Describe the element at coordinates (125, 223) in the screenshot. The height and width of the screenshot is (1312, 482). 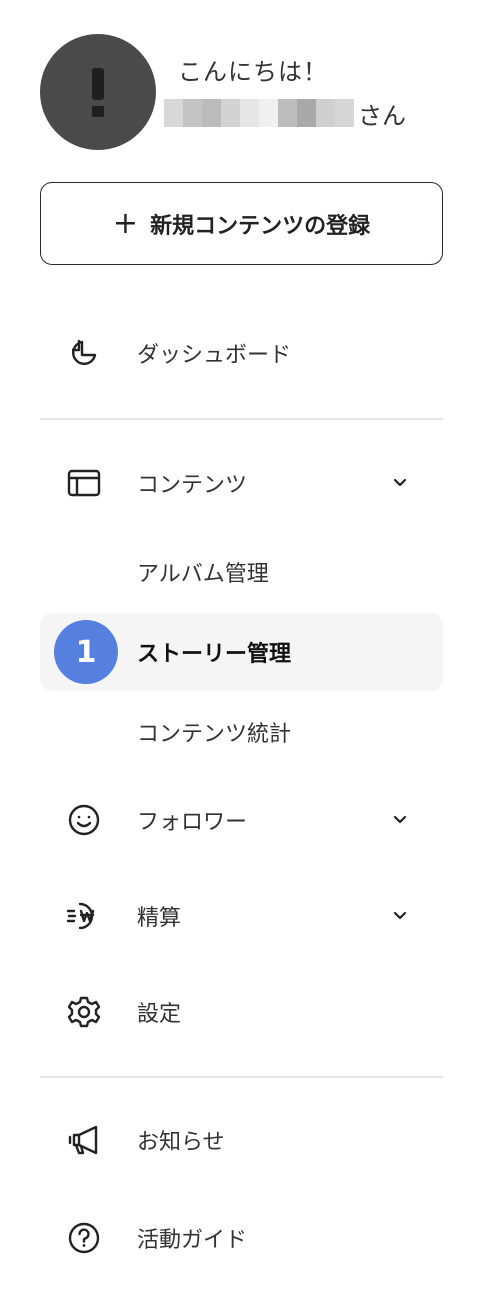
I see `plus-icon: +` at that location.